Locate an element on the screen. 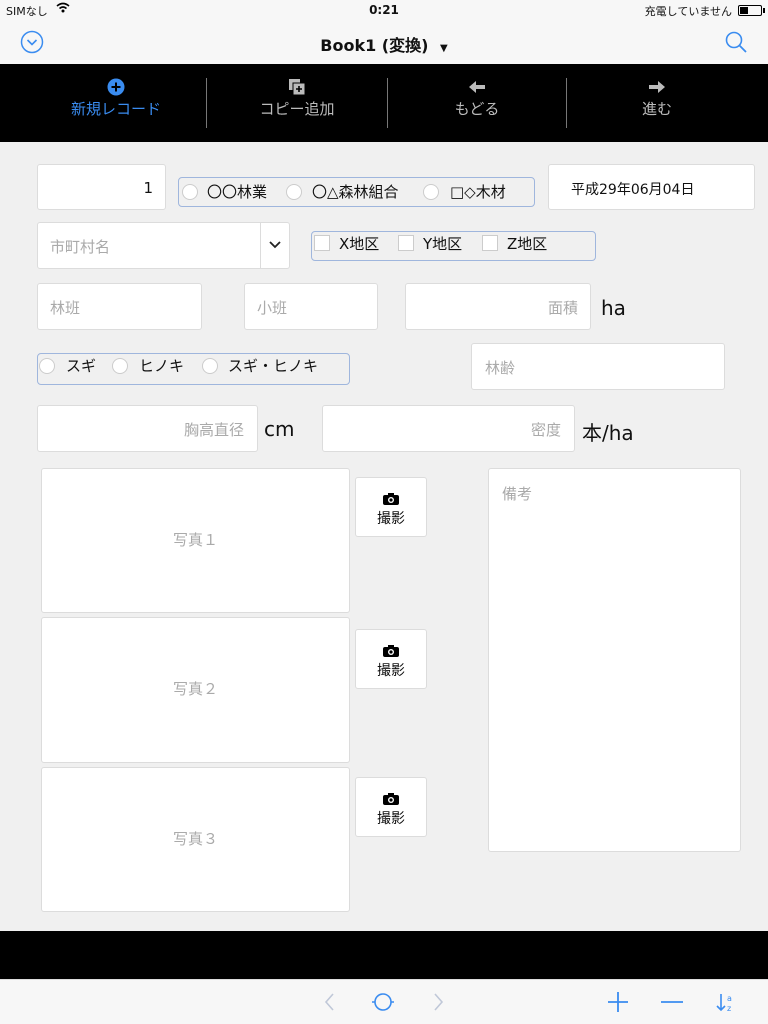 Image resolution: width=768 pixels, height=1024 pixels. photo-placeholder: 写真１ is located at coordinates (195, 540).